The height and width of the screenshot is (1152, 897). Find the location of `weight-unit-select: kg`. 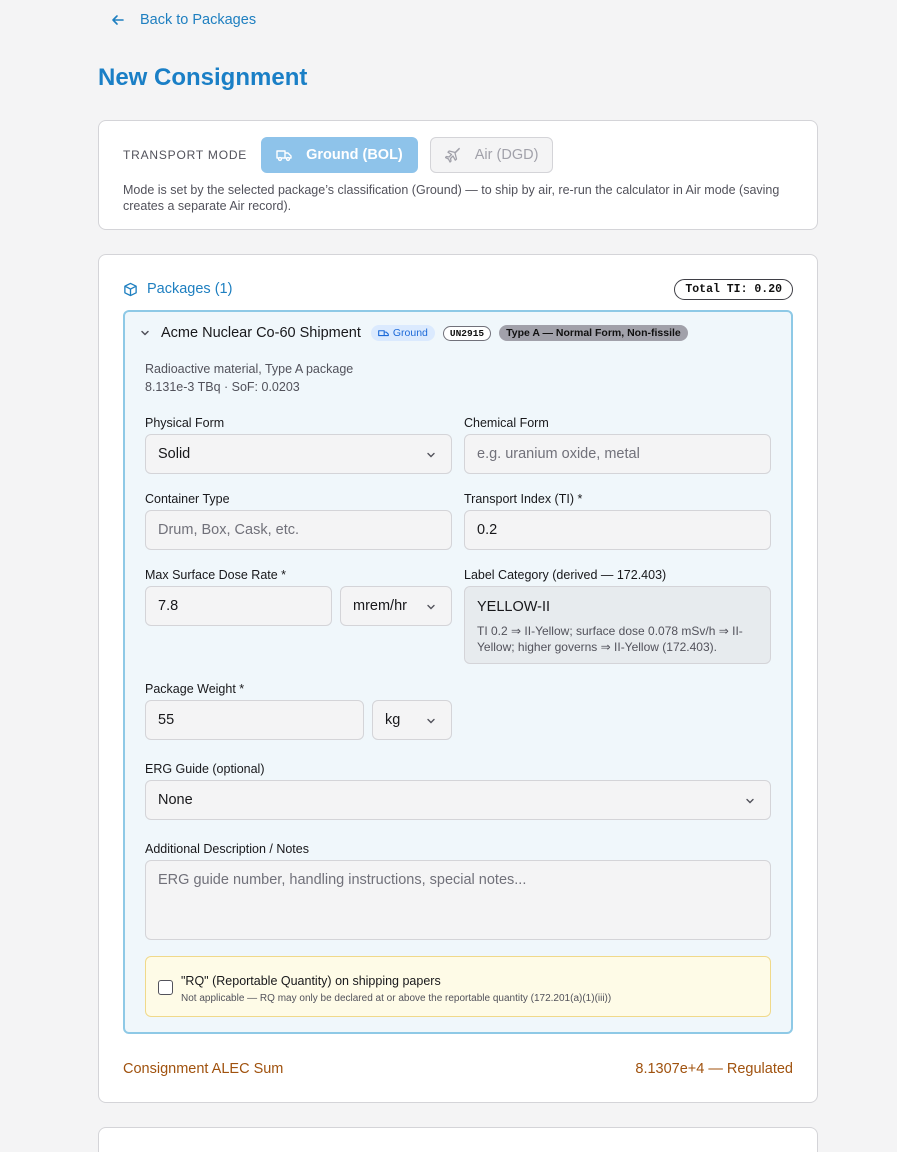

weight-unit-select: kg is located at coordinates (412, 720).